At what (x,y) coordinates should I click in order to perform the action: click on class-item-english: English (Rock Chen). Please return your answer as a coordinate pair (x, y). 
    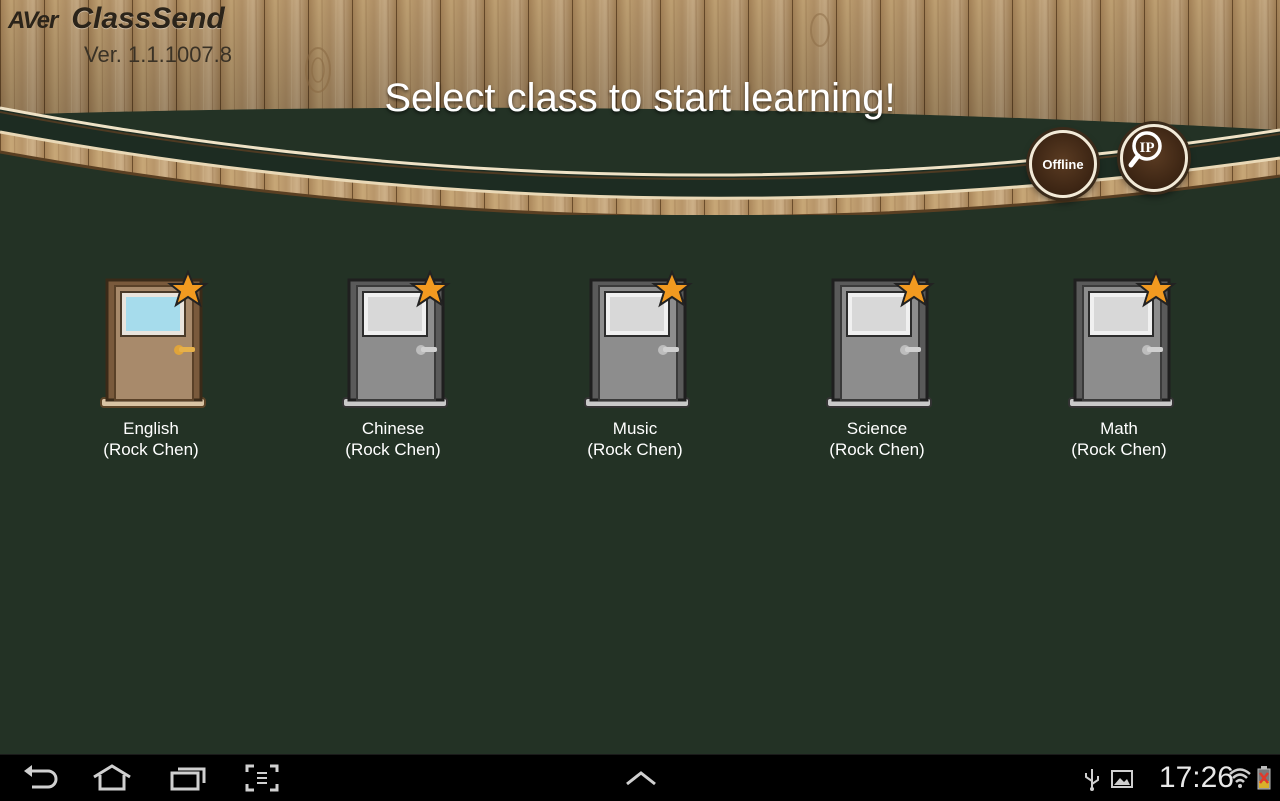
    Looking at the image, I should click on (151, 365).